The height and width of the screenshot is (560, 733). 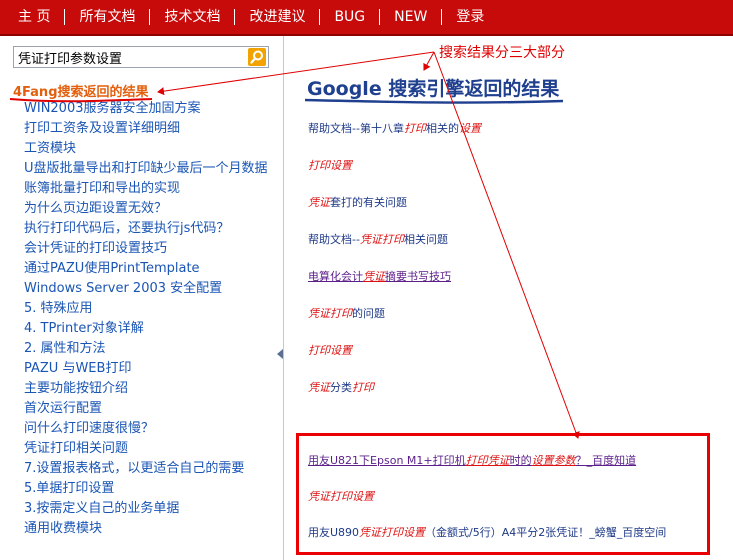 I want to click on result-keyword: 设置, so click(x=469, y=128).